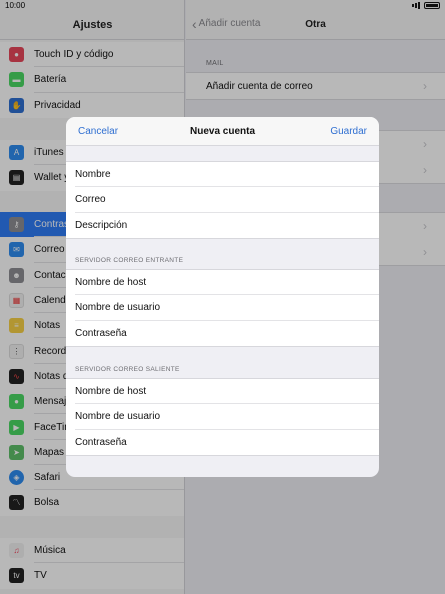 The height and width of the screenshot is (594, 445). I want to click on outgoing-username-field: Nombre de usuario, so click(222, 417).